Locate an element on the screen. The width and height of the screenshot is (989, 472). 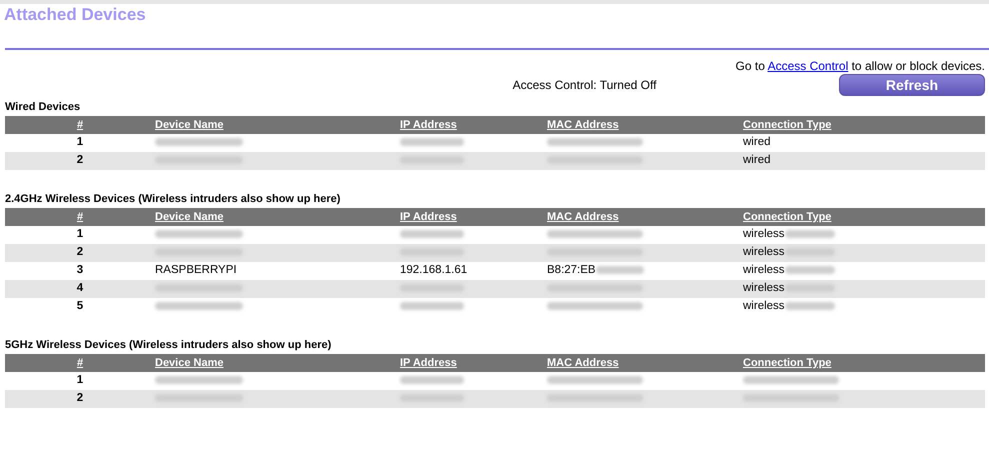
section-heading: 5GHz Wireless Devices (Wireless intruders also show up here) is located at coordinates (168, 345).